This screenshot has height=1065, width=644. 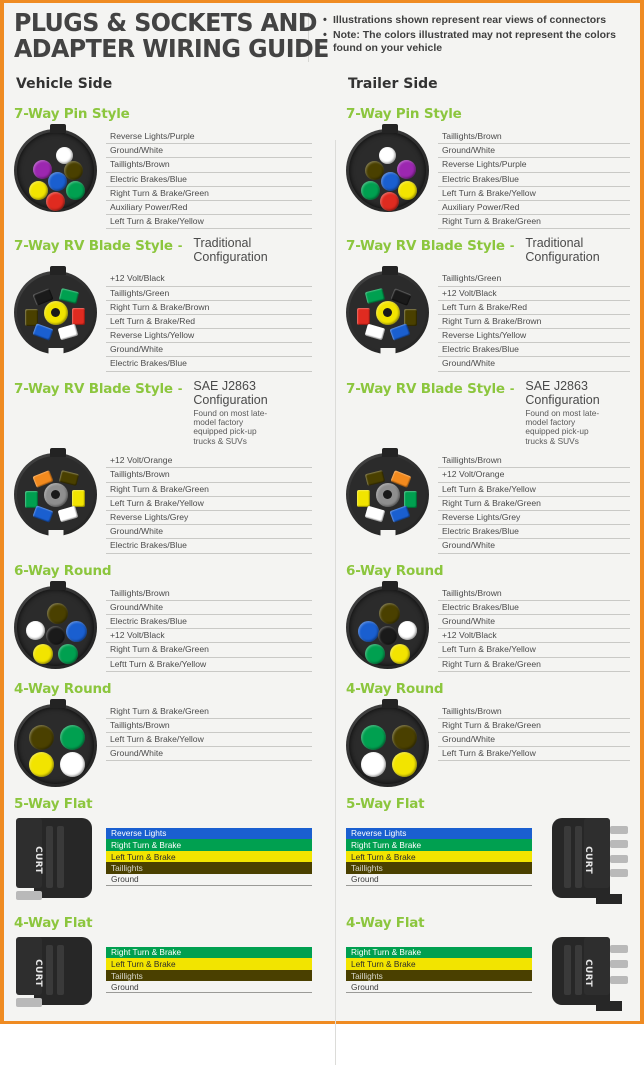 I want to click on trailer-side-heading: Trailer Side, so click(x=393, y=84).